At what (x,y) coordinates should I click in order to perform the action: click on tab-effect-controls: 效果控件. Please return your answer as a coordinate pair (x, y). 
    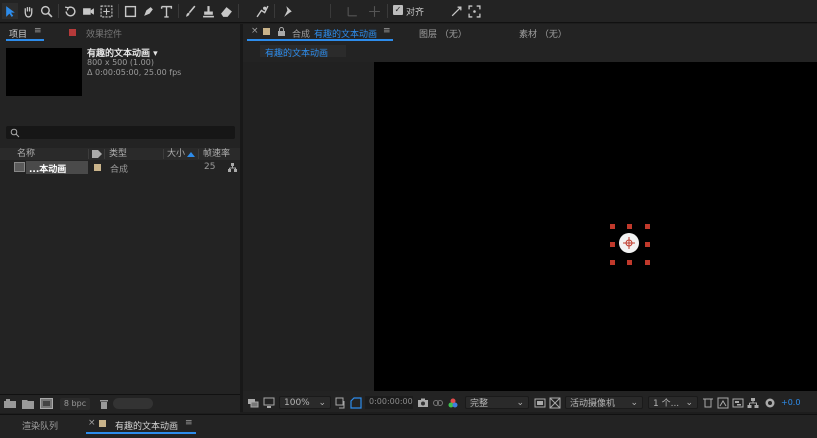
    Looking at the image, I should click on (104, 33).